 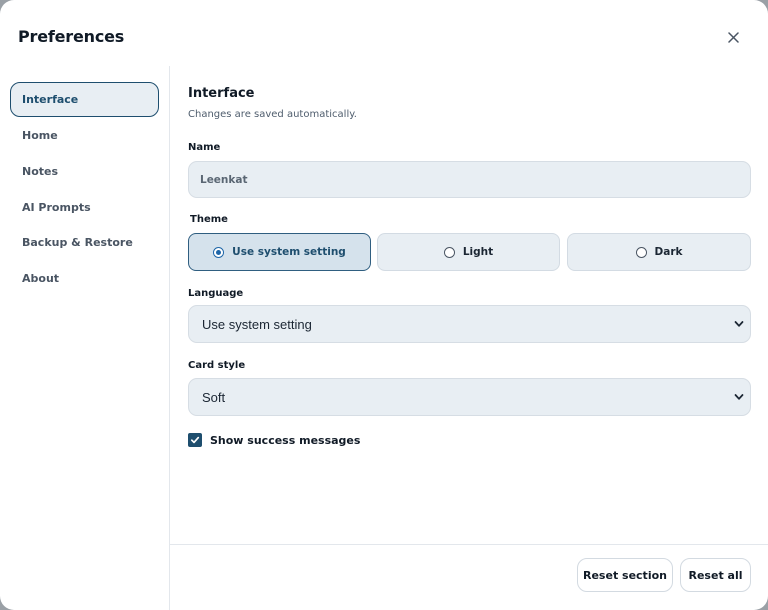 What do you see at coordinates (668, 252) in the screenshot?
I see `theme-option-label: Dark` at bounding box center [668, 252].